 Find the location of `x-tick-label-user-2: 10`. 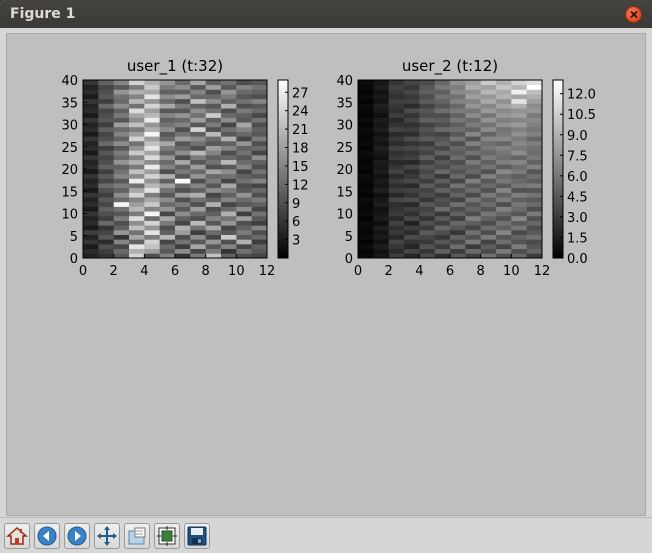

x-tick-label-user-2: 10 is located at coordinates (511, 271).